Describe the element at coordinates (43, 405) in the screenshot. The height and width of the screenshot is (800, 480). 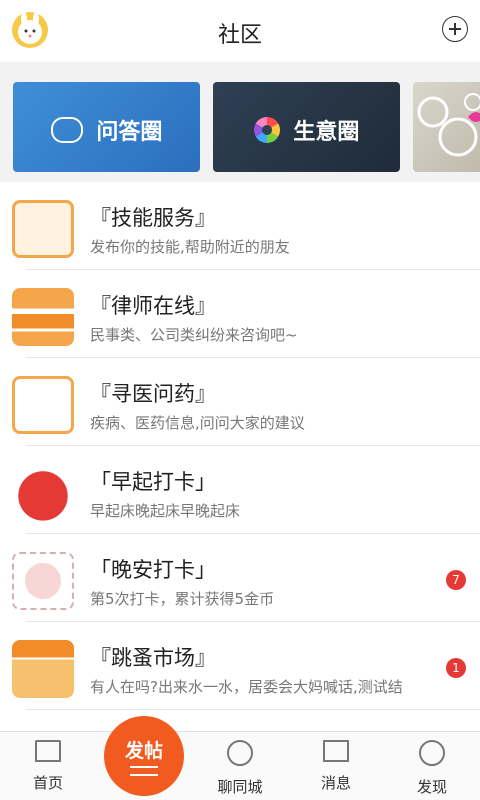
I see `medicine-icon` at that location.